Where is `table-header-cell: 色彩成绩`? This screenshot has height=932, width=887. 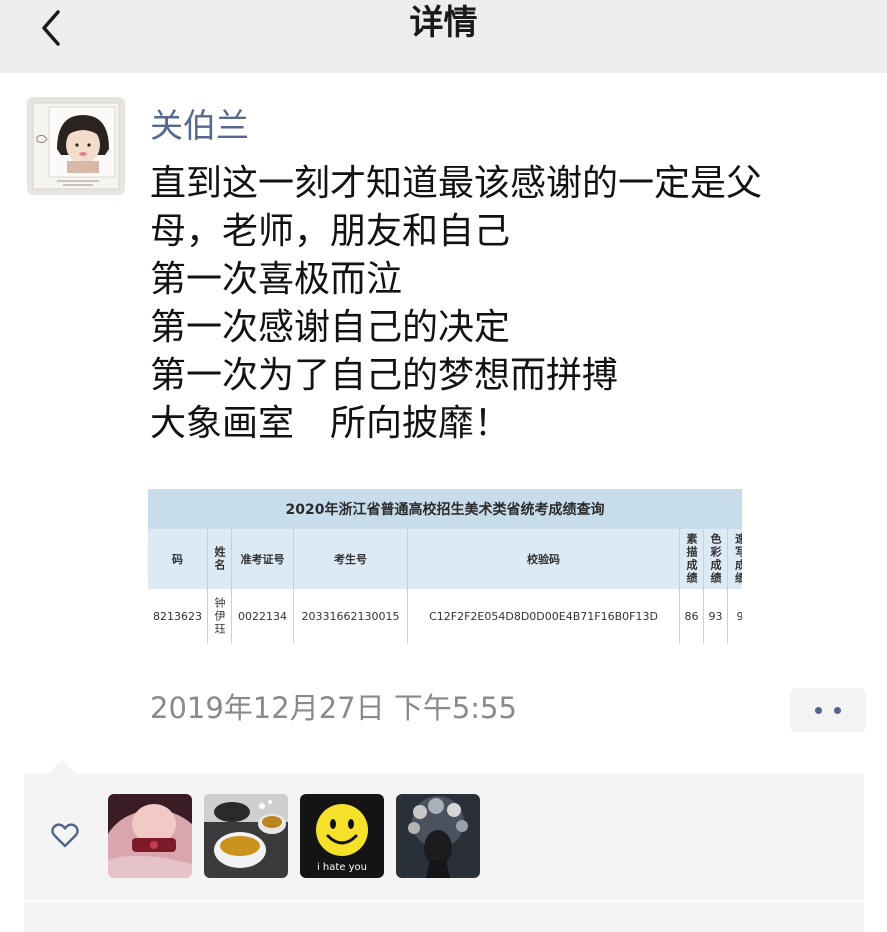
table-header-cell: 色彩成绩 is located at coordinates (716, 559).